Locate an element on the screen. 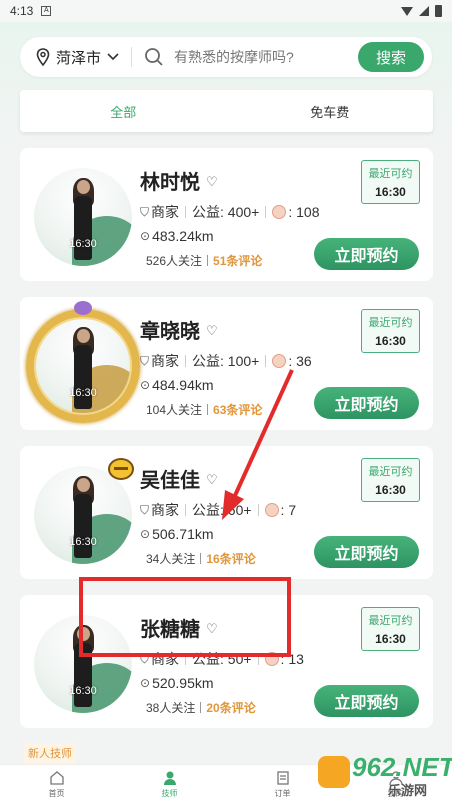  technician-icon is located at coordinates (169, 778).